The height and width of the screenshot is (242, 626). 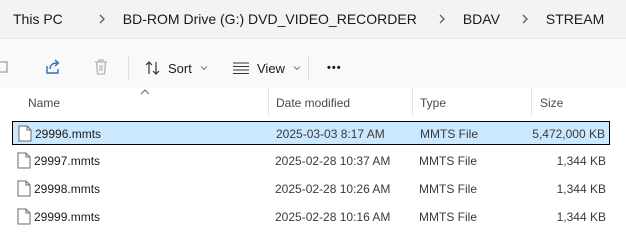 What do you see at coordinates (67, 189) in the screenshot?
I see `file-name: 29998.mmts` at bounding box center [67, 189].